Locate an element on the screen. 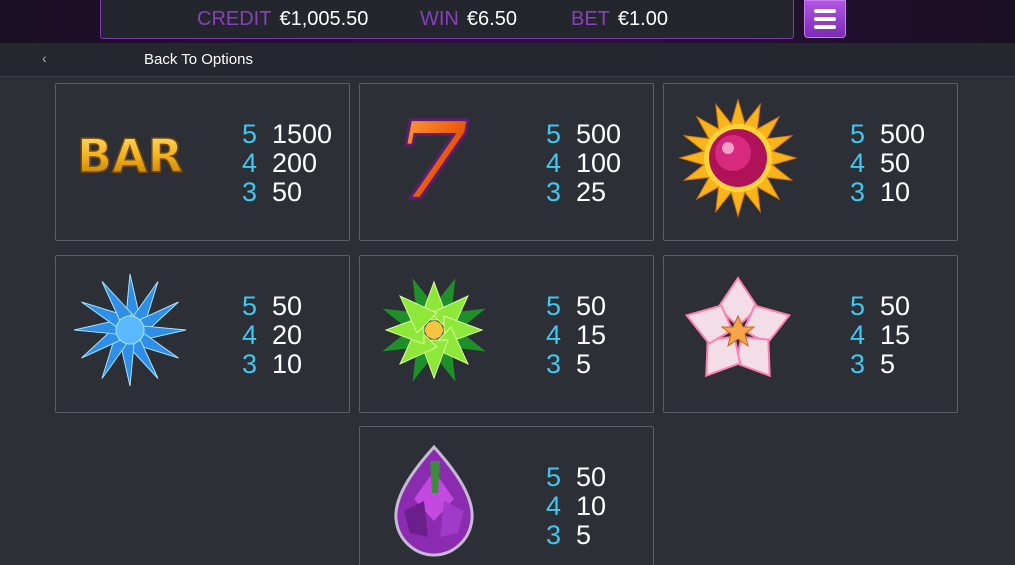  pay-list: 5 50 4 20 3 10 is located at coordinates (272, 335).